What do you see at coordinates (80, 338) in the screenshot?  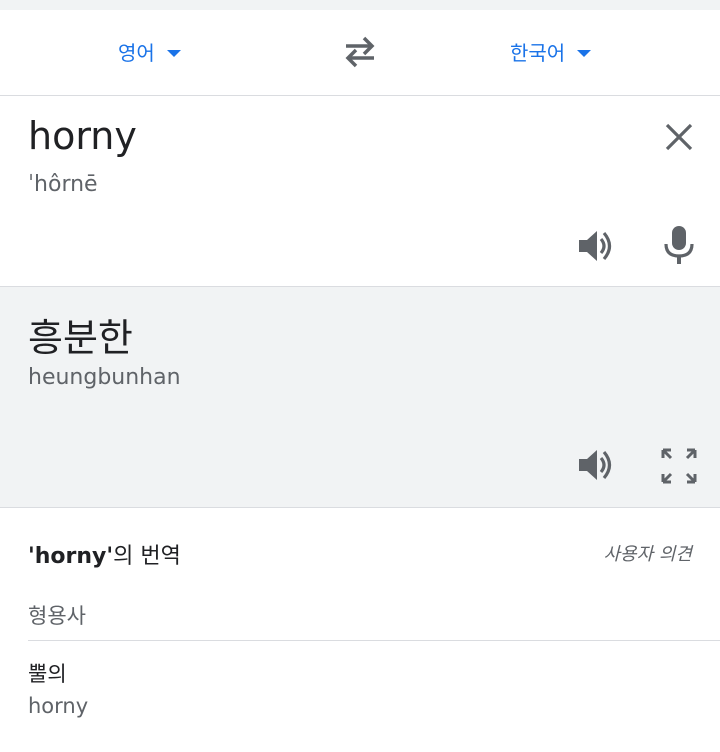 I see `translation-text: 흥분한` at bounding box center [80, 338].